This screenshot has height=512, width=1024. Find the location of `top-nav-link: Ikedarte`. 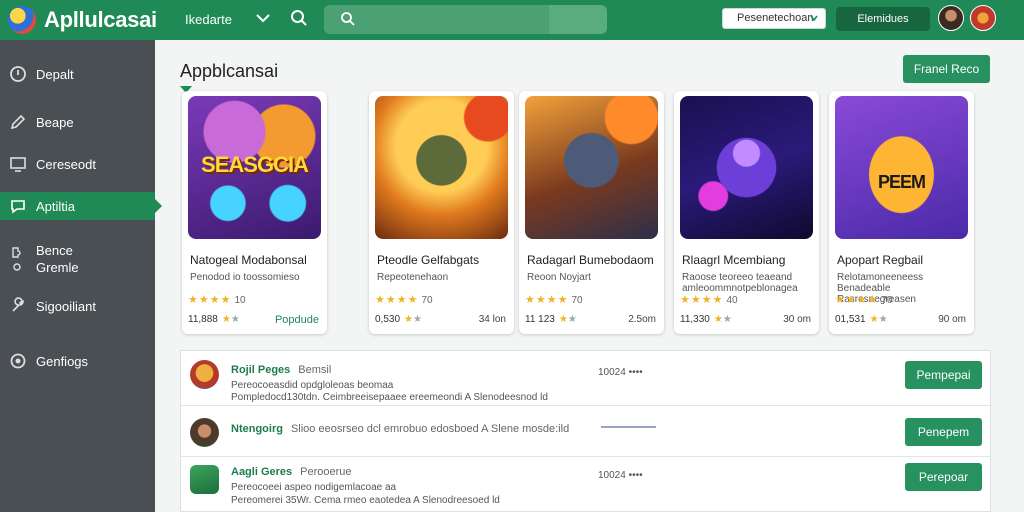

top-nav-link: Ikedarte is located at coordinates (208, 19).